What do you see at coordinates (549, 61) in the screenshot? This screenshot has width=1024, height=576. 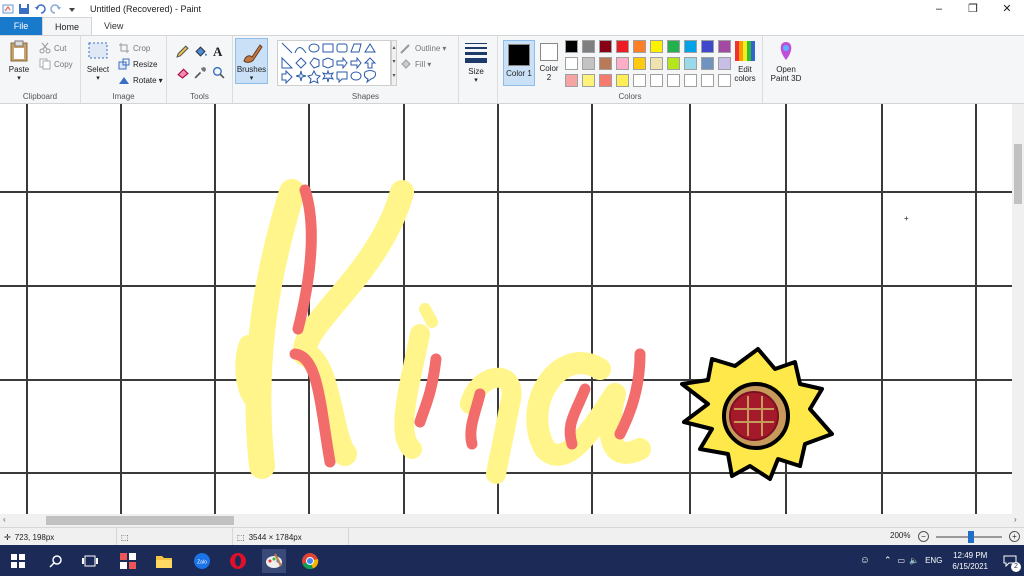 I see `color2-selector: Color 2` at bounding box center [549, 61].